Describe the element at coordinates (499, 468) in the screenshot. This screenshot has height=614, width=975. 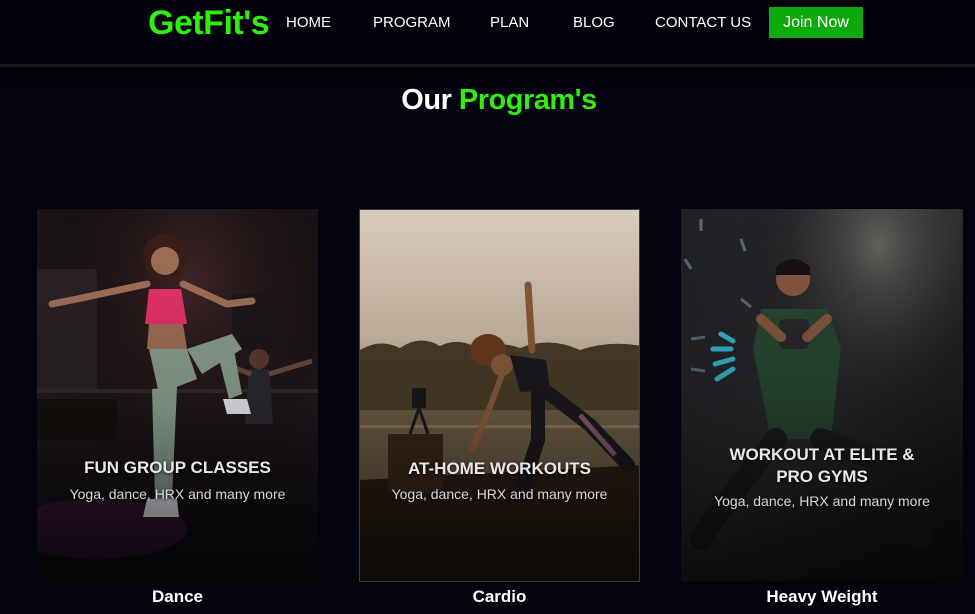
I see `card-heading: AT-HOME WORKOUTS` at that location.